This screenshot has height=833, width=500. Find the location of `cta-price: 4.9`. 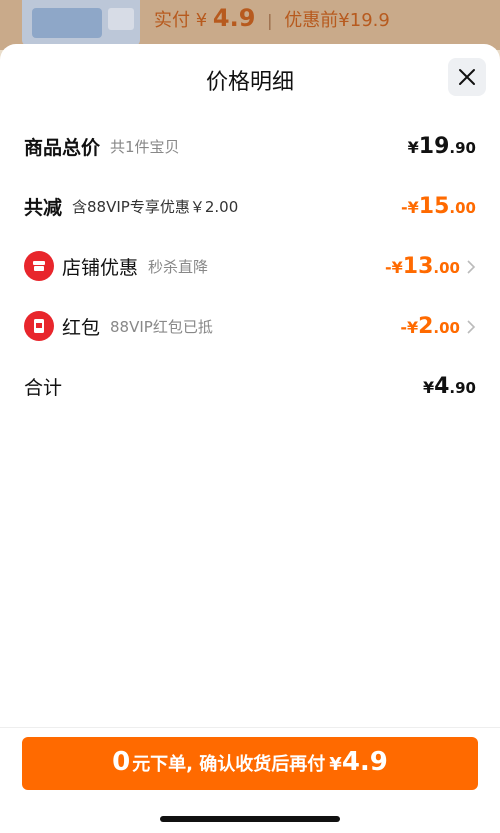

cta-price: 4.9 is located at coordinates (364, 762).